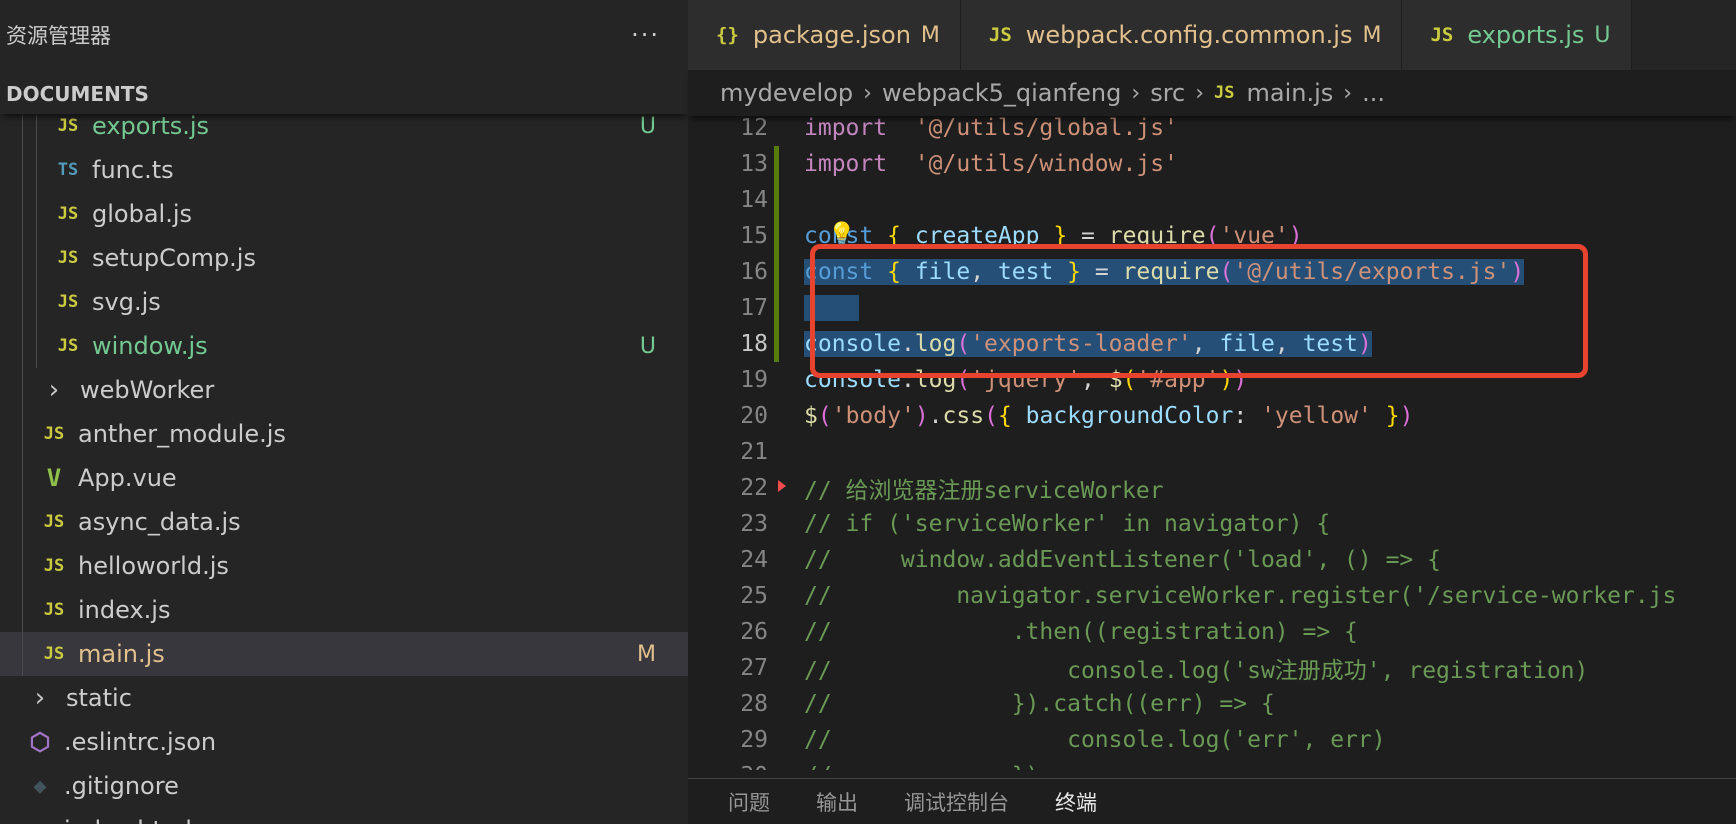 This screenshot has width=1736, height=824. Describe the element at coordinates (344, 214) in the screenshot. I see `tree-item-global-js: JS global.js` at that location.